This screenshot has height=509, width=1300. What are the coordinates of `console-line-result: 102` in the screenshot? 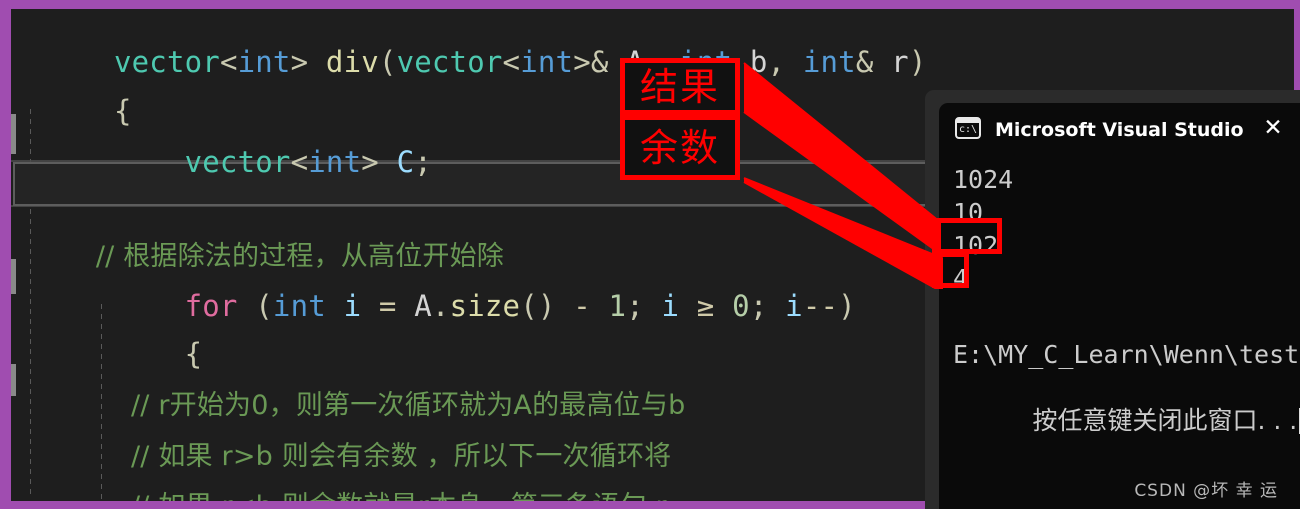 It's located at (976, 245).